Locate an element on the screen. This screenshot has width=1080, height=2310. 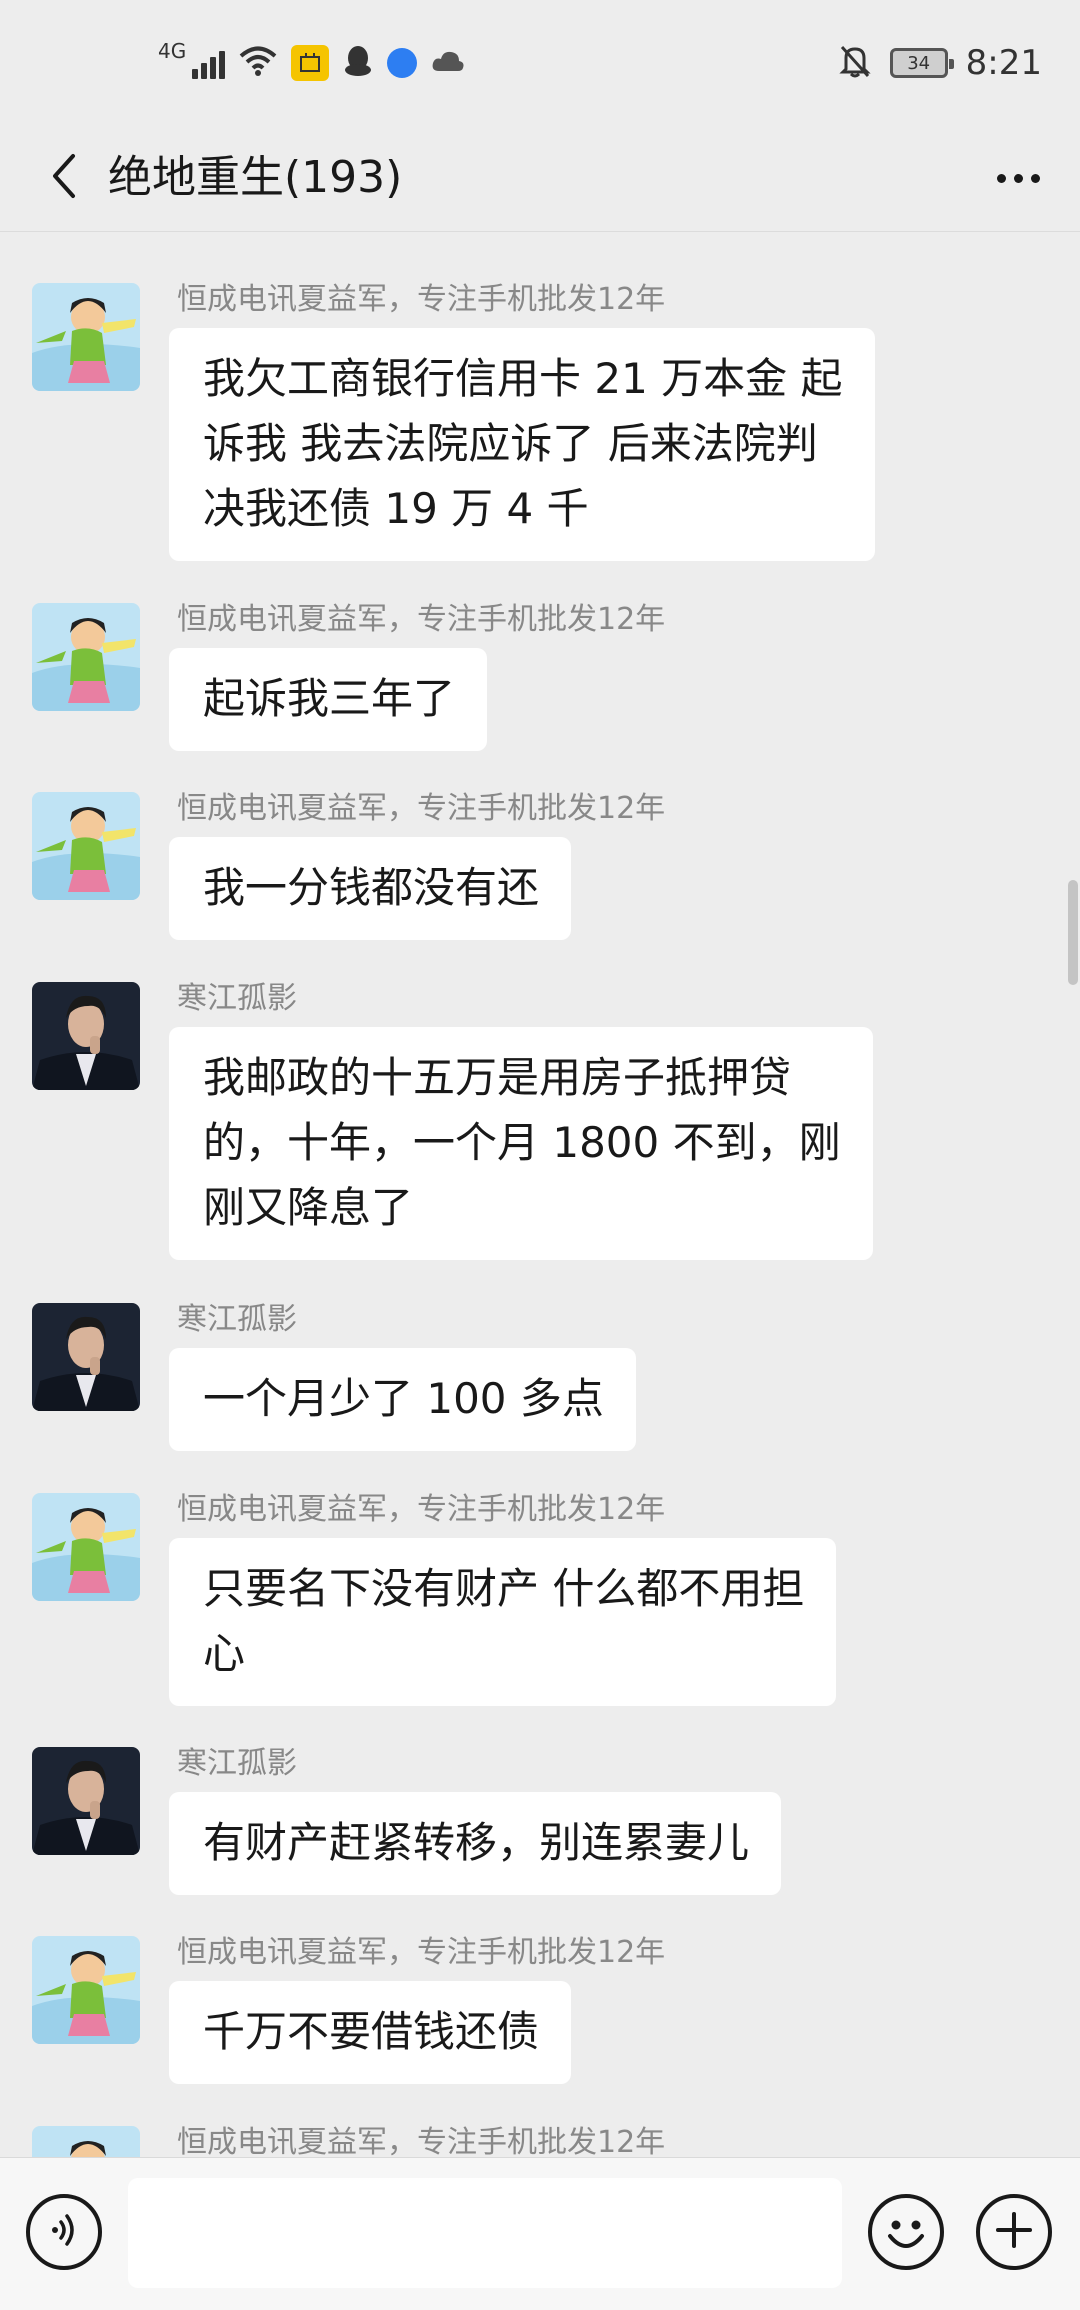
wifi-icon is located at coordinates (258, 63).